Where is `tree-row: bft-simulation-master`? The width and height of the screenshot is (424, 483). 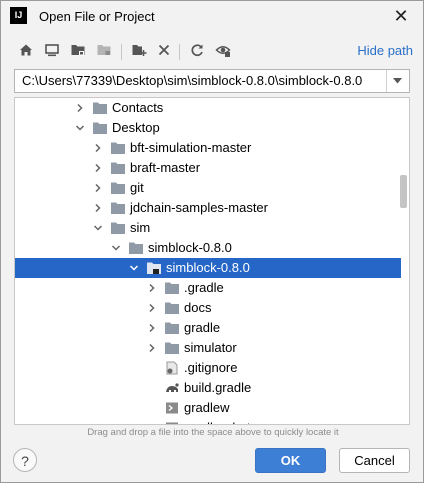
tree-row: bft-simulation-master is located at coordinates (208, 148).